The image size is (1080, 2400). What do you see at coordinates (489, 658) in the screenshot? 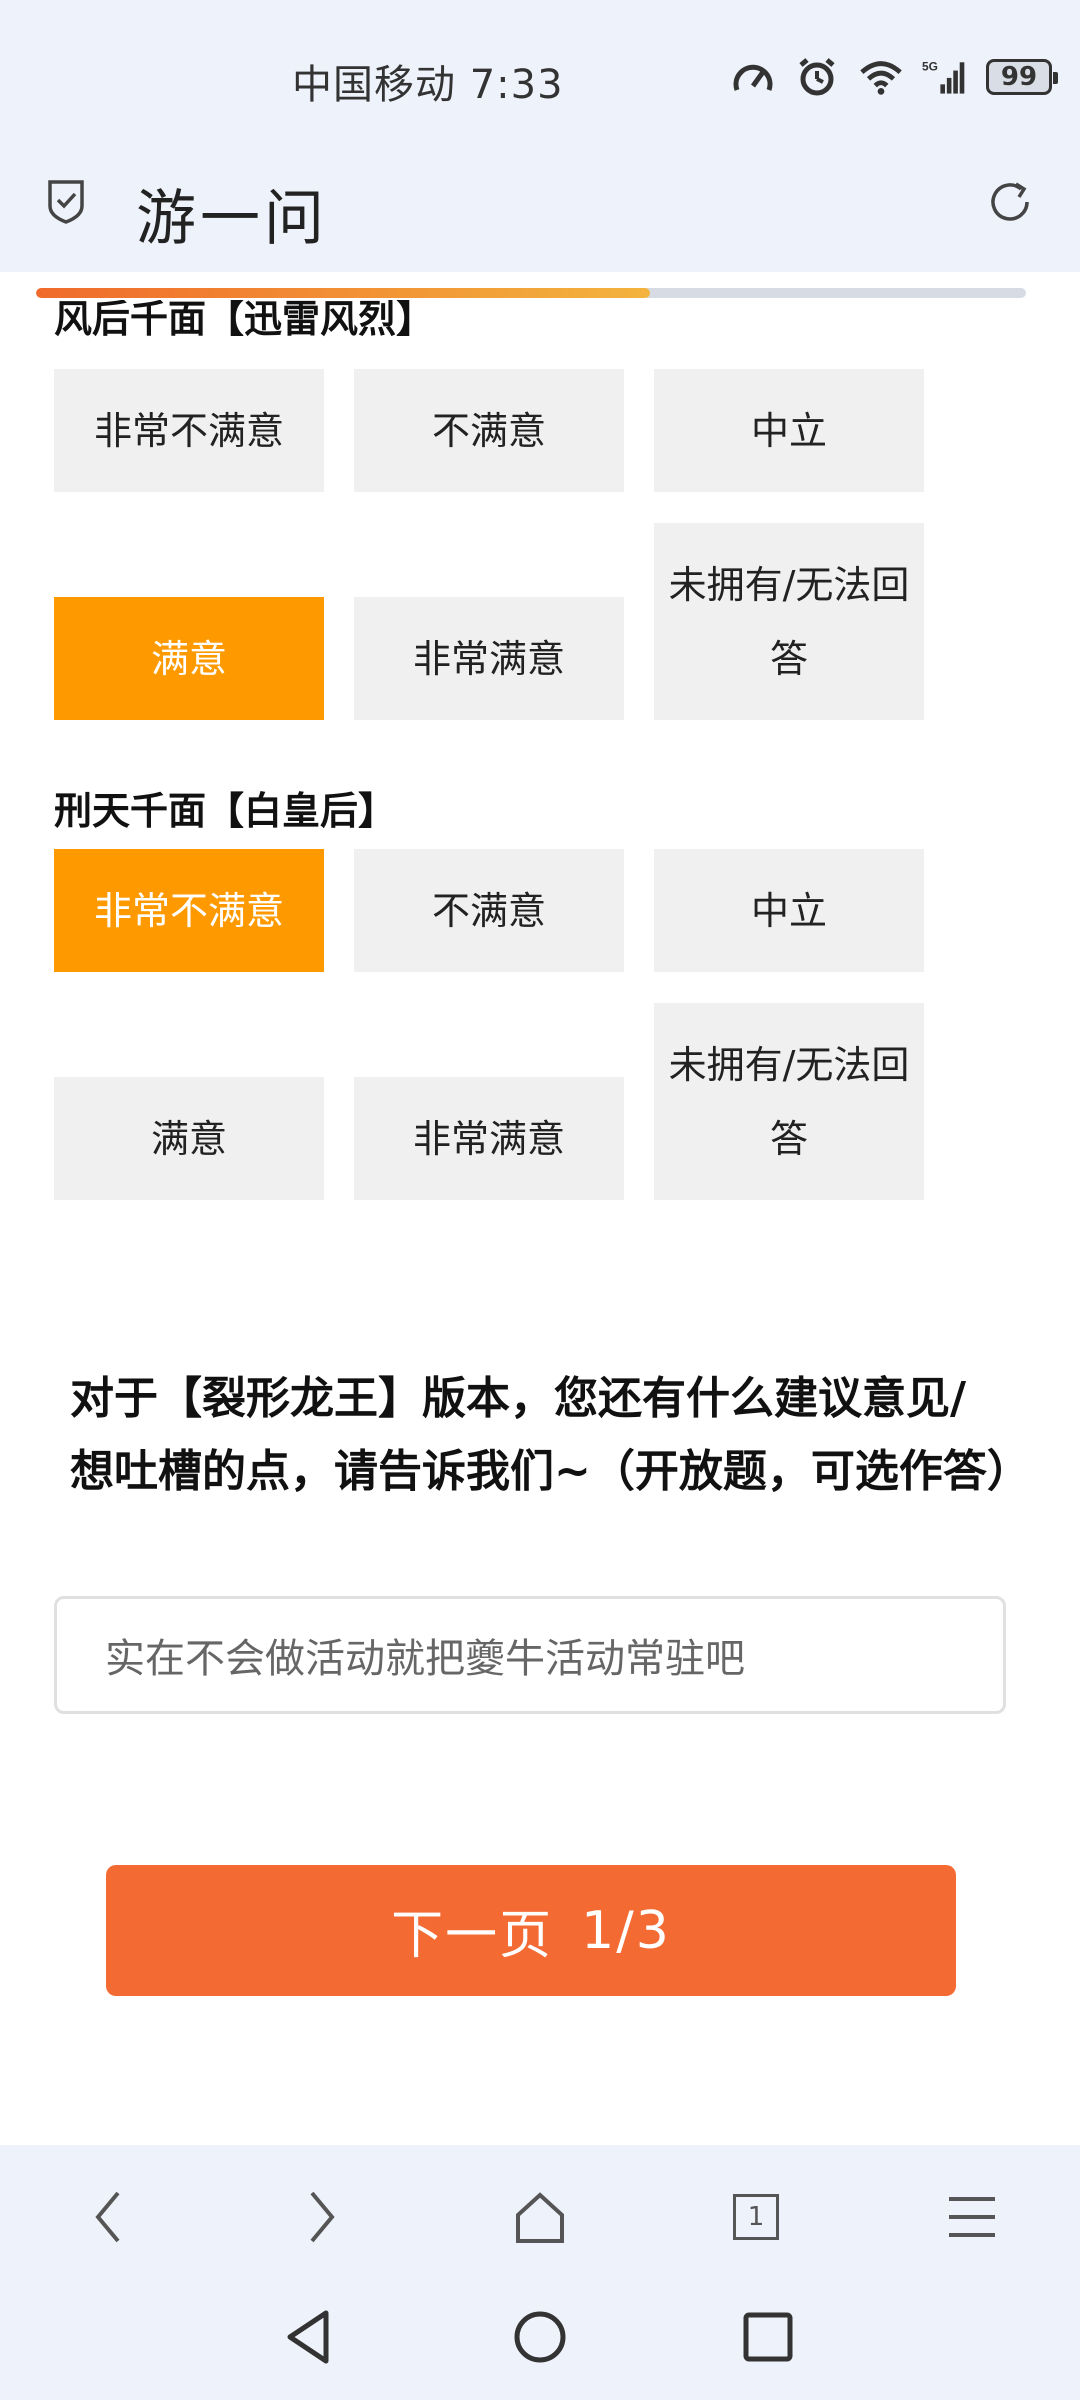
I see `q1-option-very-satisfied: 非常满意` at bounding box center [489, 658].